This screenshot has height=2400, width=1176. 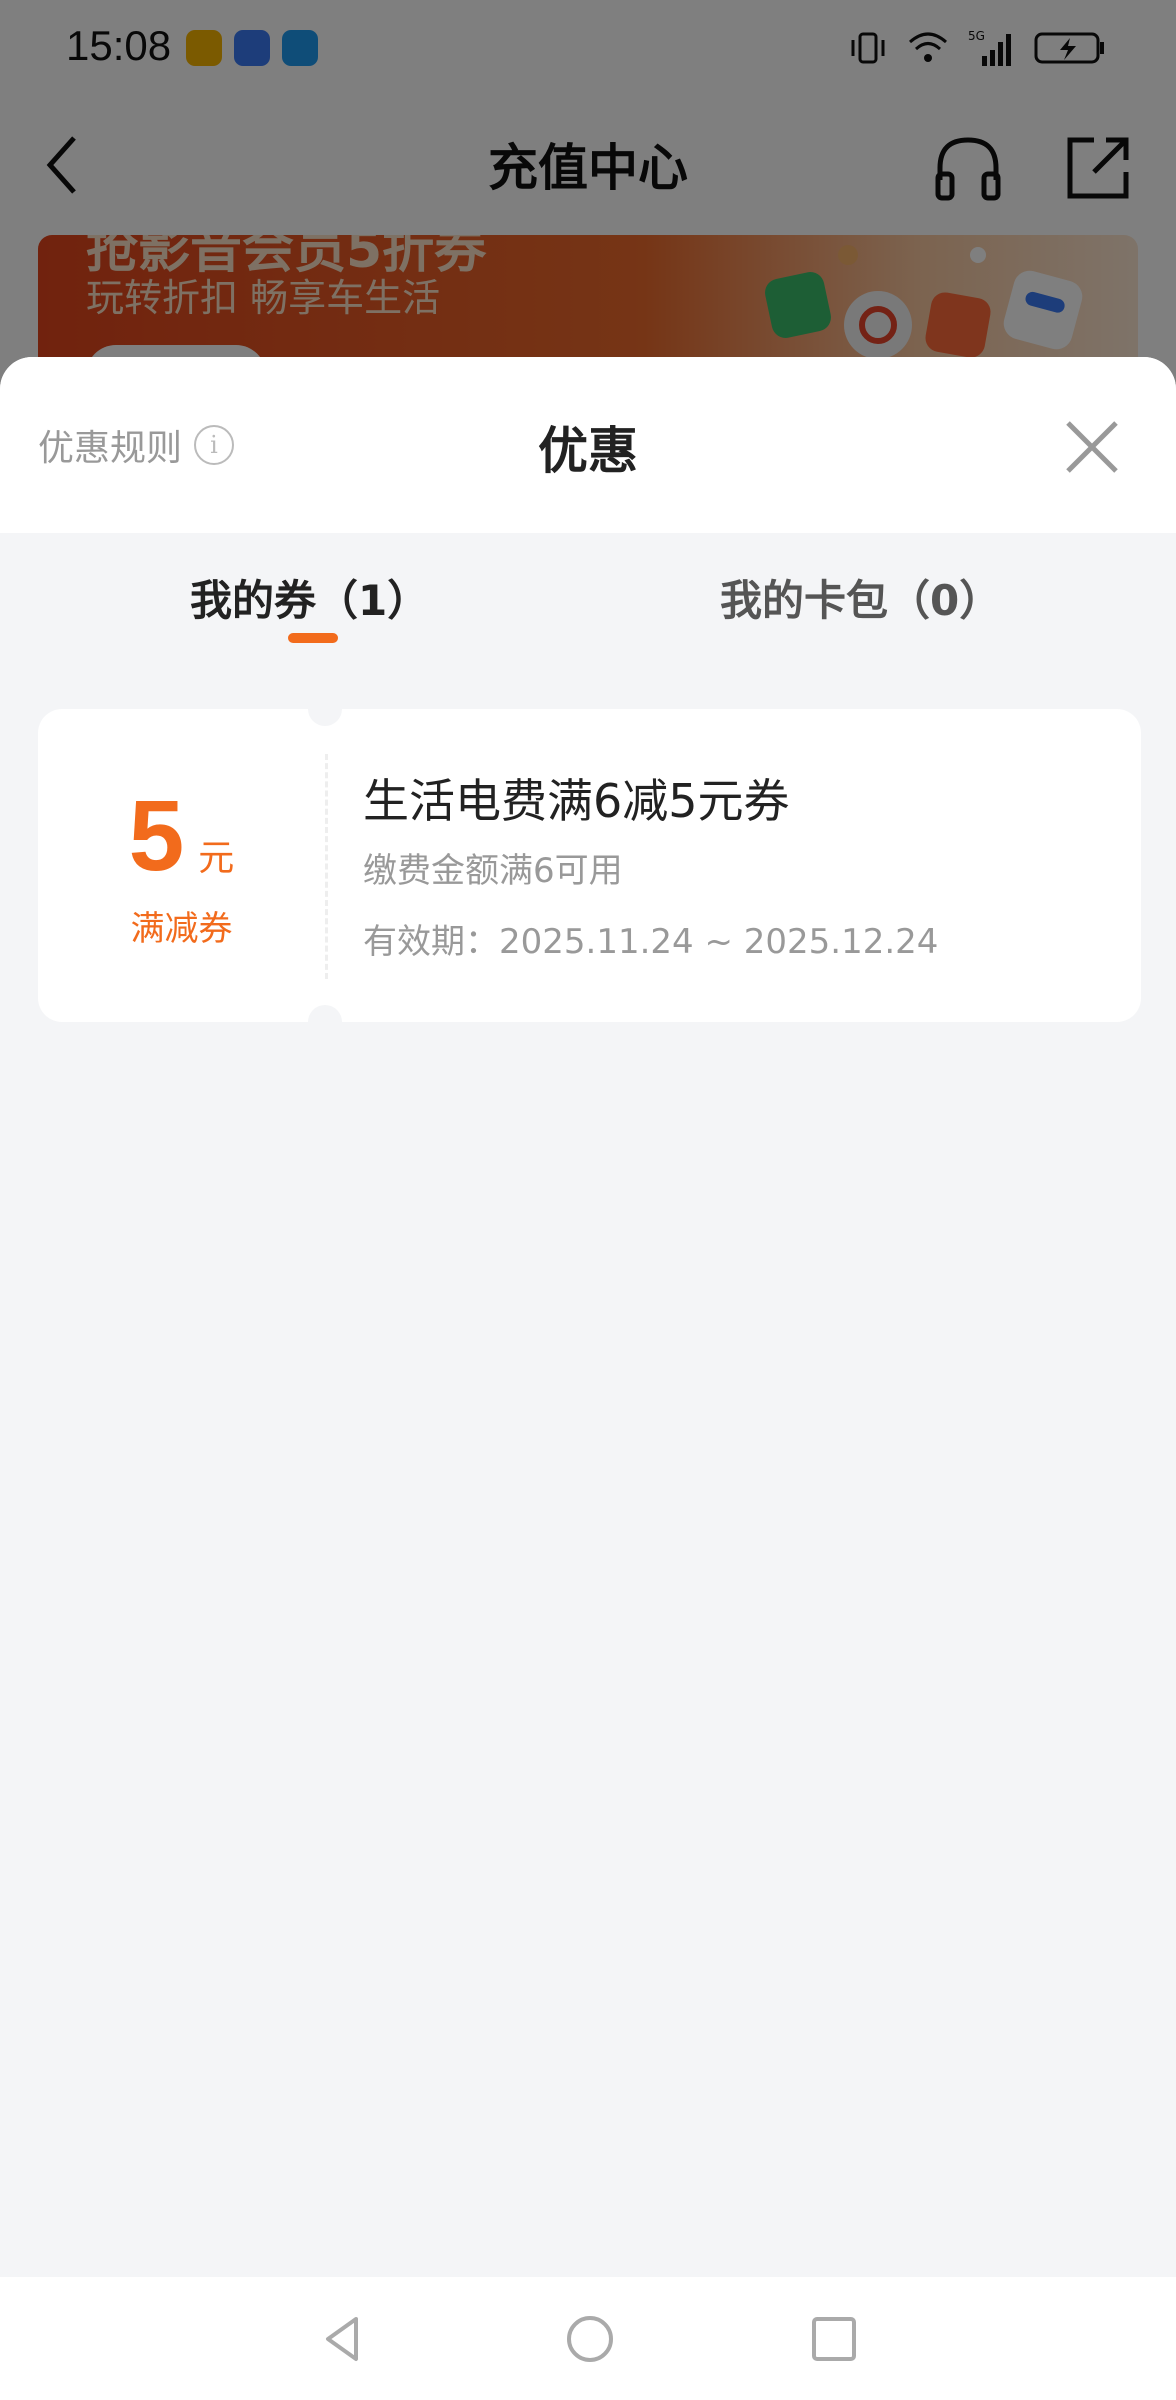 I want to click on coupon-divider, so click(x=326, y=866).